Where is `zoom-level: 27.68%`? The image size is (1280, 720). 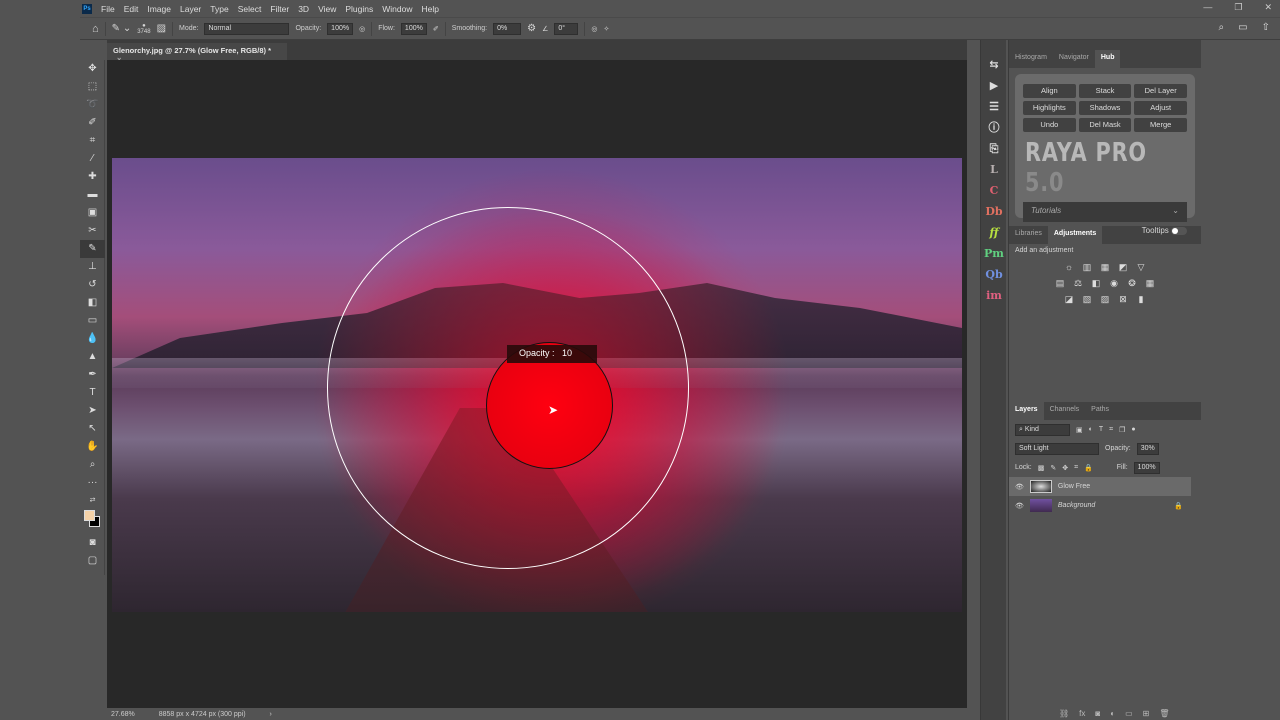 zoom-level: 27.68% is located at coordinates (123, 714).